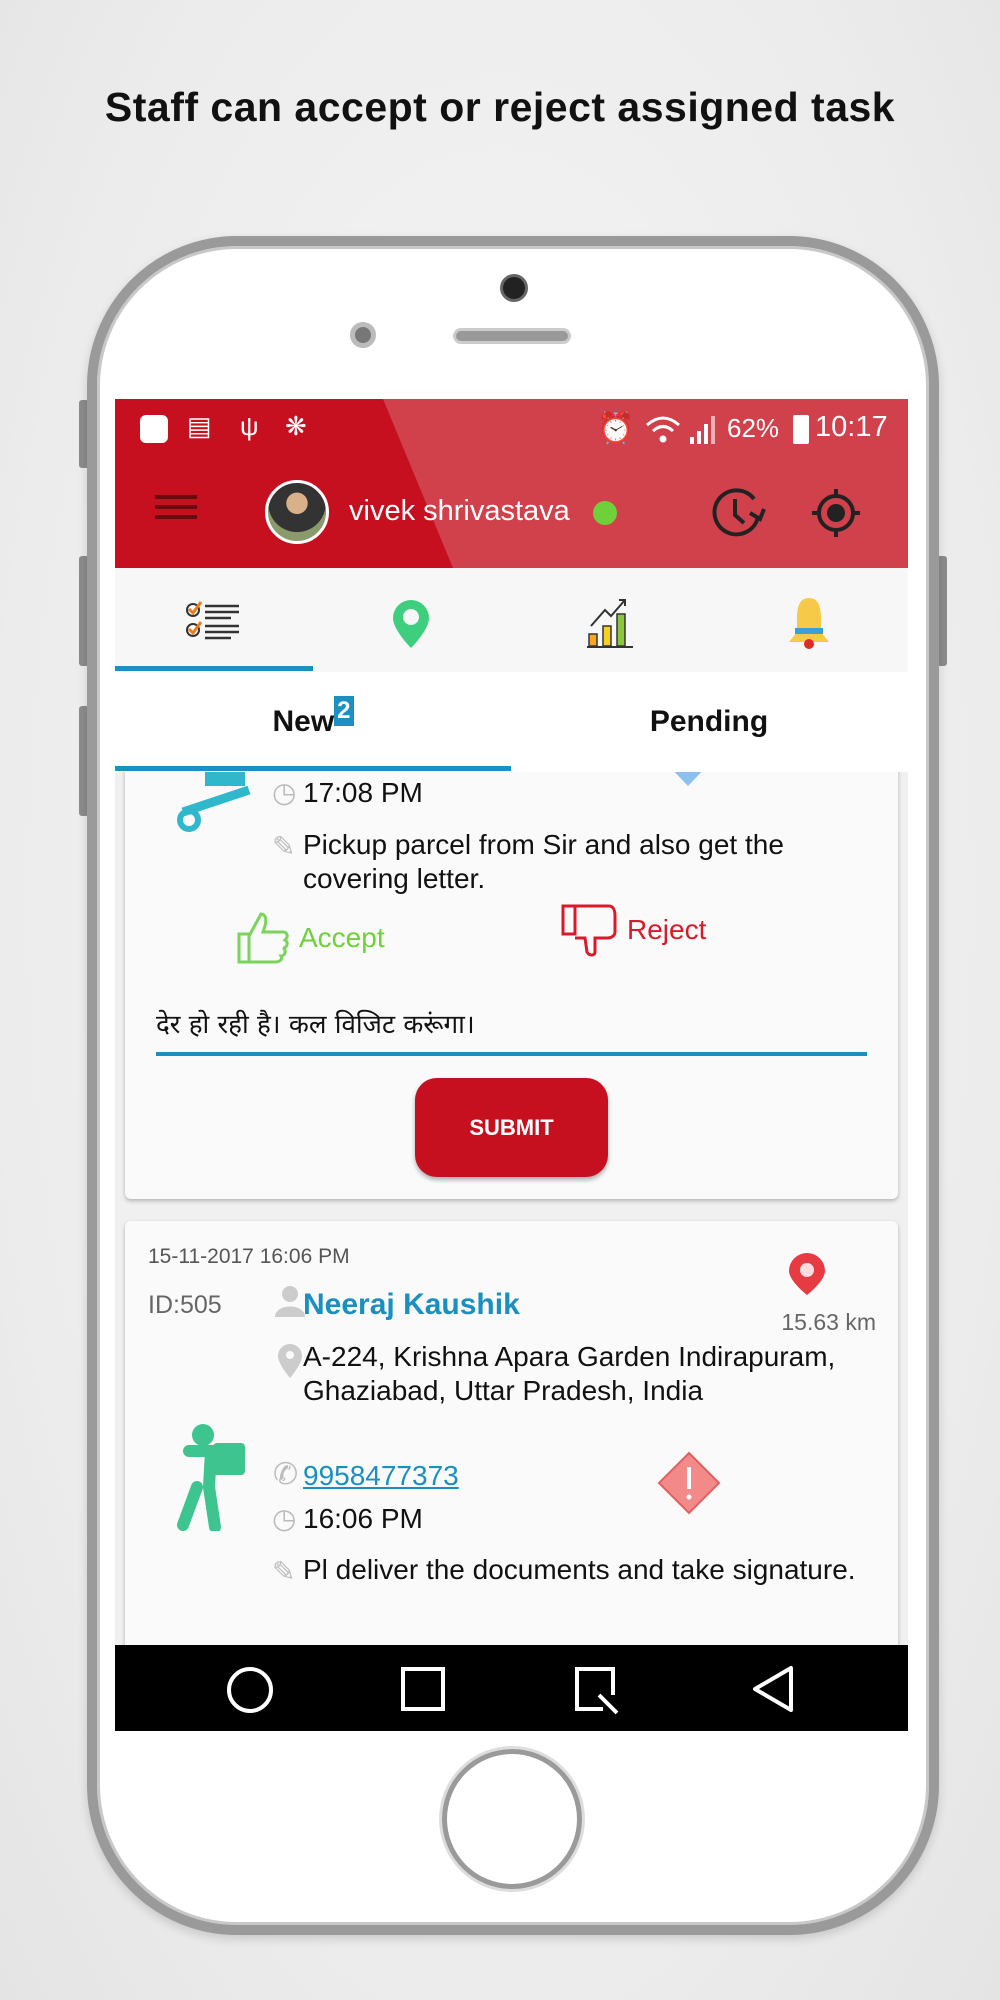  What do you see at coordinates (250, 1690) in the screenshot?
I see `nav-home-icon` at bounding box center [250, 1690].